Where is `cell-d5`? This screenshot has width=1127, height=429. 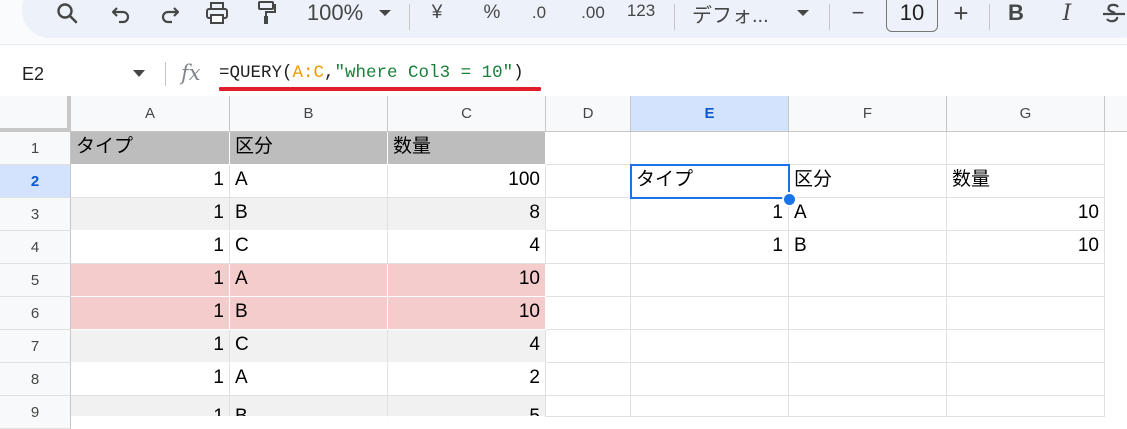 cell-d5 is located at coordinates (588, 280).